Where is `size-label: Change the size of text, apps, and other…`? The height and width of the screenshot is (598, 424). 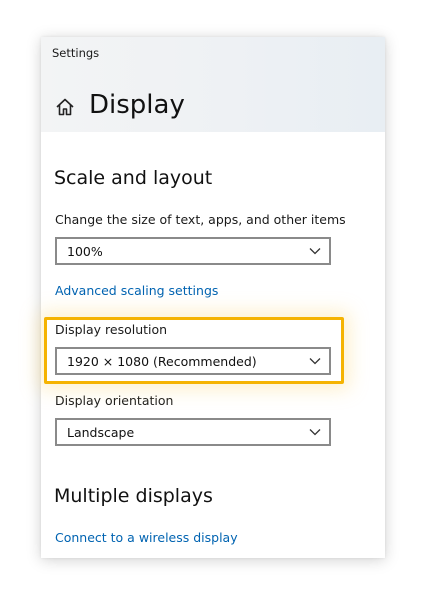
size-label: Change the size of text, apps, and other… is located at coordinates (200, 219).